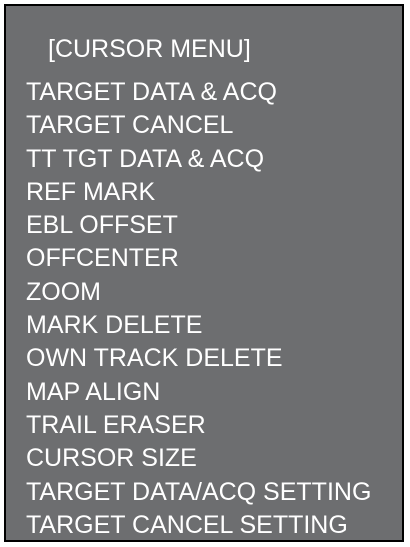 The height and width of the screenshot is (547, 410). Describe the element at coordinates (198, 225) in the screenshot. I see `menu-item-ebl-offset: EBL OFFSET` at that location.